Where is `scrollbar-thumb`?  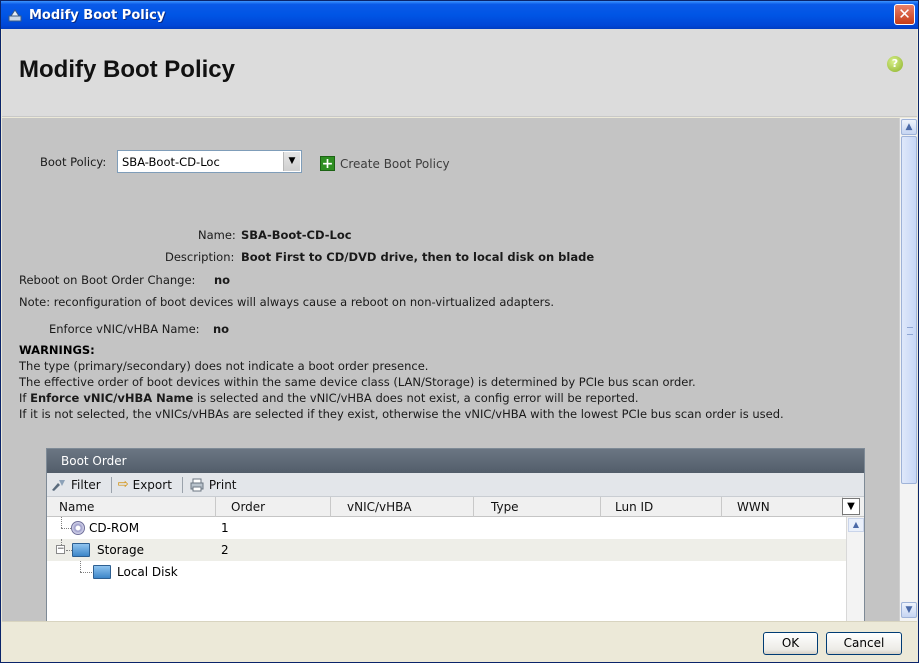 scrollbar-thumb is located at coordinates (909, 310).